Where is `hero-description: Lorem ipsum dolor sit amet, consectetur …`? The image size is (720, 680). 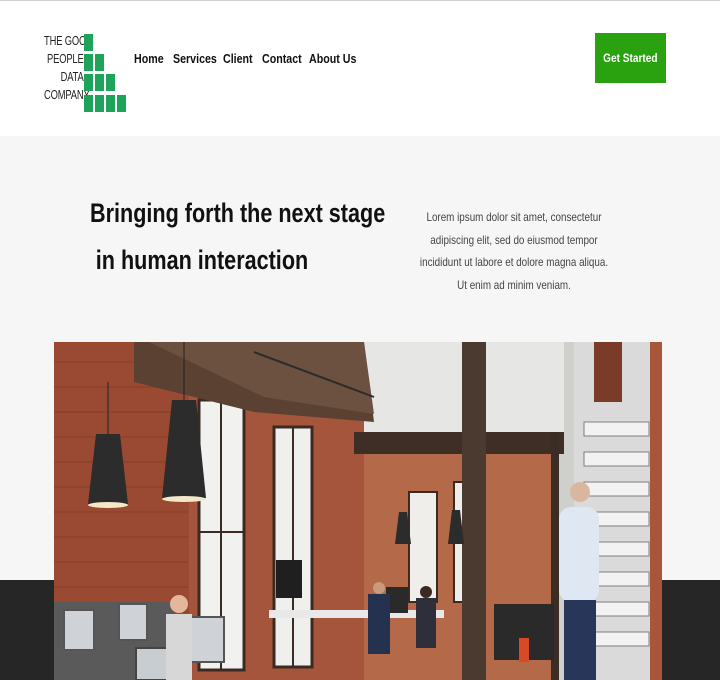
hero-description: Lorem ipsum dolor sit amet, consectetur … is located at coordinates (514, 251).